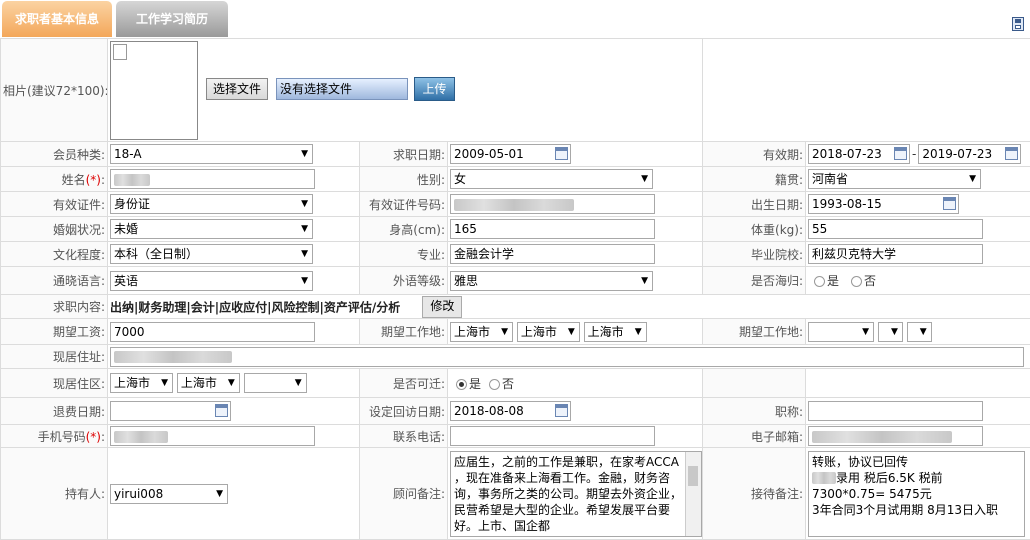 This screenshot has width=1030, height=540. What do you see at coordinates (211, 280) in the screenshot?
I see `language-select: 英语` at bounding box center [211, 280].